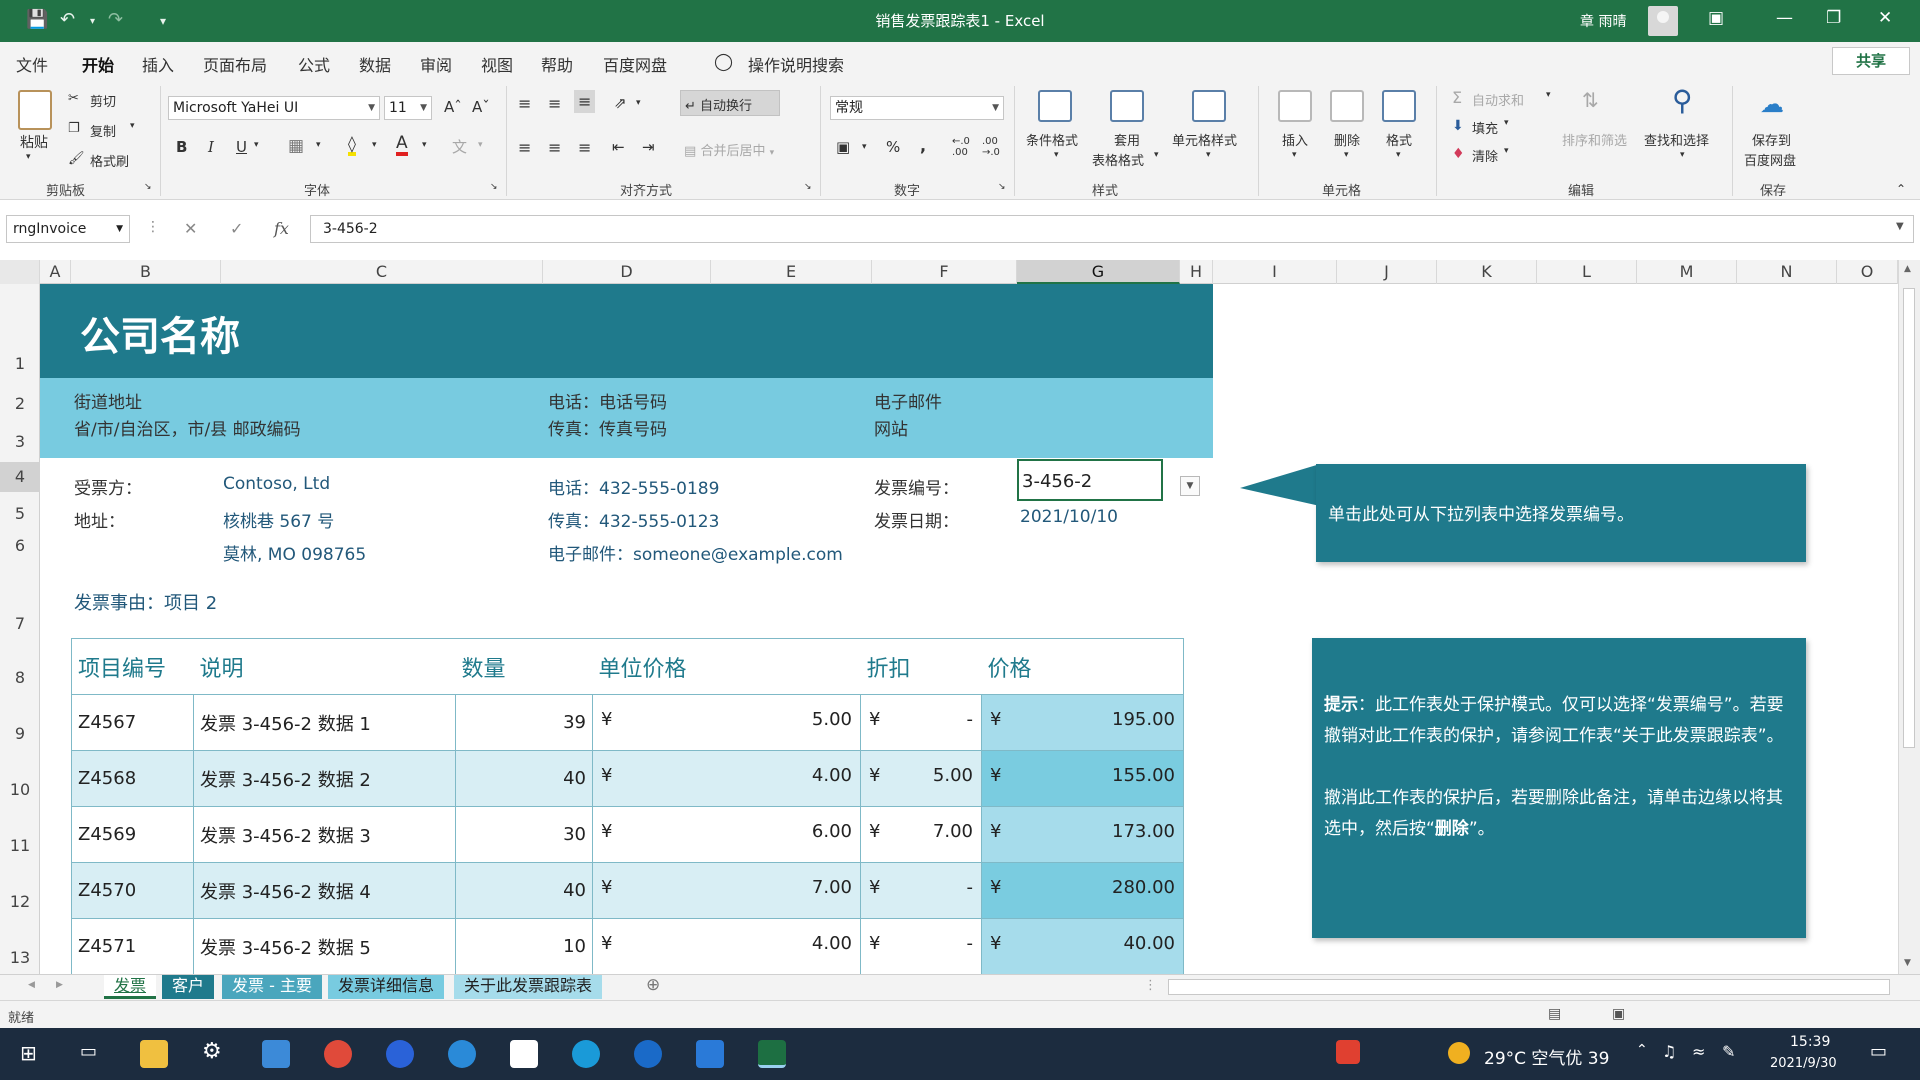 The image size is (1920, 1080). Describe the element at coordinates (1506, 151) in the screenshot. I see `clear-dropdown-icon: ▾` at that location.